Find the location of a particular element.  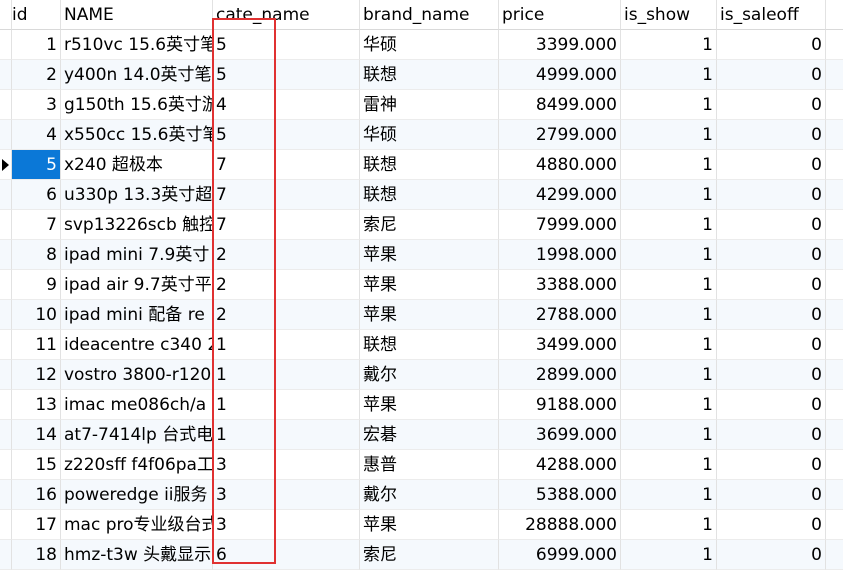

table-row: 15 z220sff f4f06pa工 3 惠普 4288.000 1 0 is located at coordinates (421, 465).